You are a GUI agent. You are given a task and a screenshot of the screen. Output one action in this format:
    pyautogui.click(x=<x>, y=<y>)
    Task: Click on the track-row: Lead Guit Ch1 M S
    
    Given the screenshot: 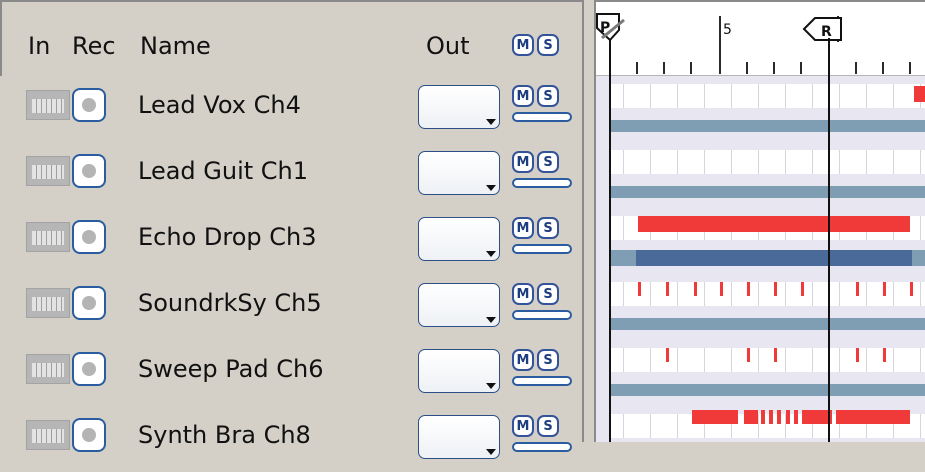 What is the action you would take?
    pyautogui.click(x=291, y=175)
    